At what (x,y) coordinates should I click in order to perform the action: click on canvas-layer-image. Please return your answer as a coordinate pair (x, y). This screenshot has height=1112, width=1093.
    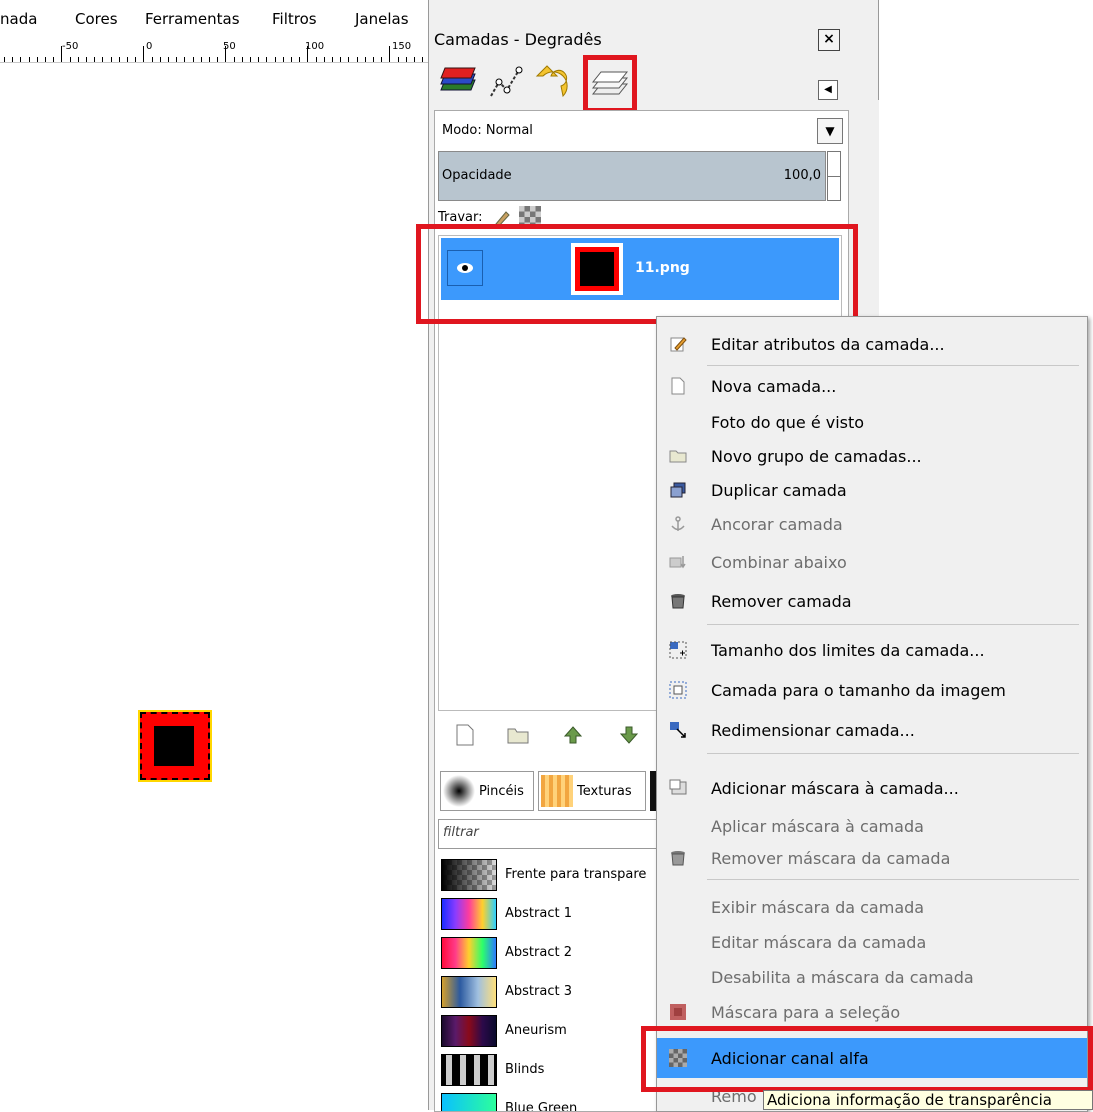
    Looking at the image, I should click on (175, 746).